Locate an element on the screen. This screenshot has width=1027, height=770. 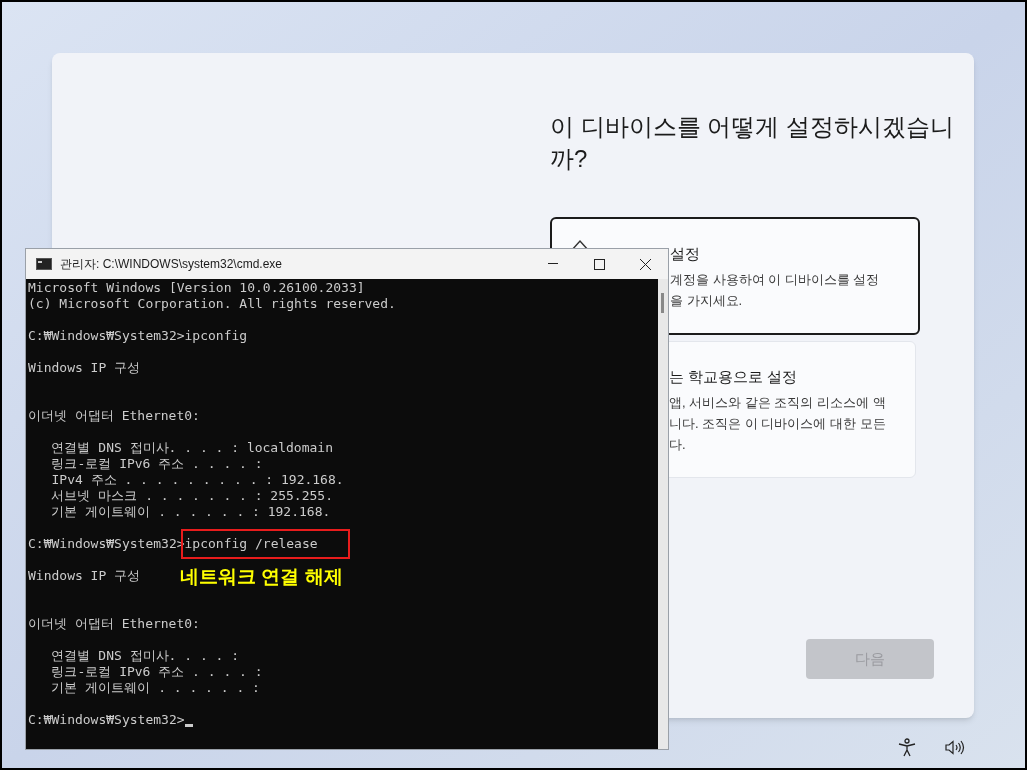
close-icon is located at coordinates (645, 264).